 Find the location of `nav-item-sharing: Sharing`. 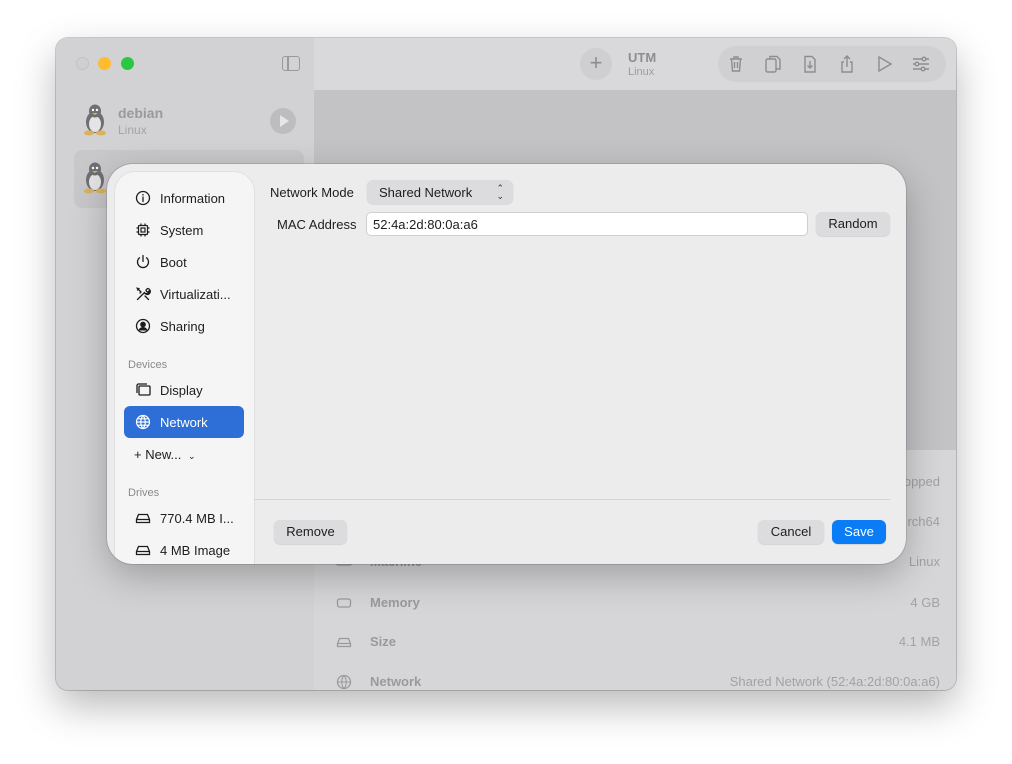

nav-item-sharing: Sharing is located at coordinates (184, 326).